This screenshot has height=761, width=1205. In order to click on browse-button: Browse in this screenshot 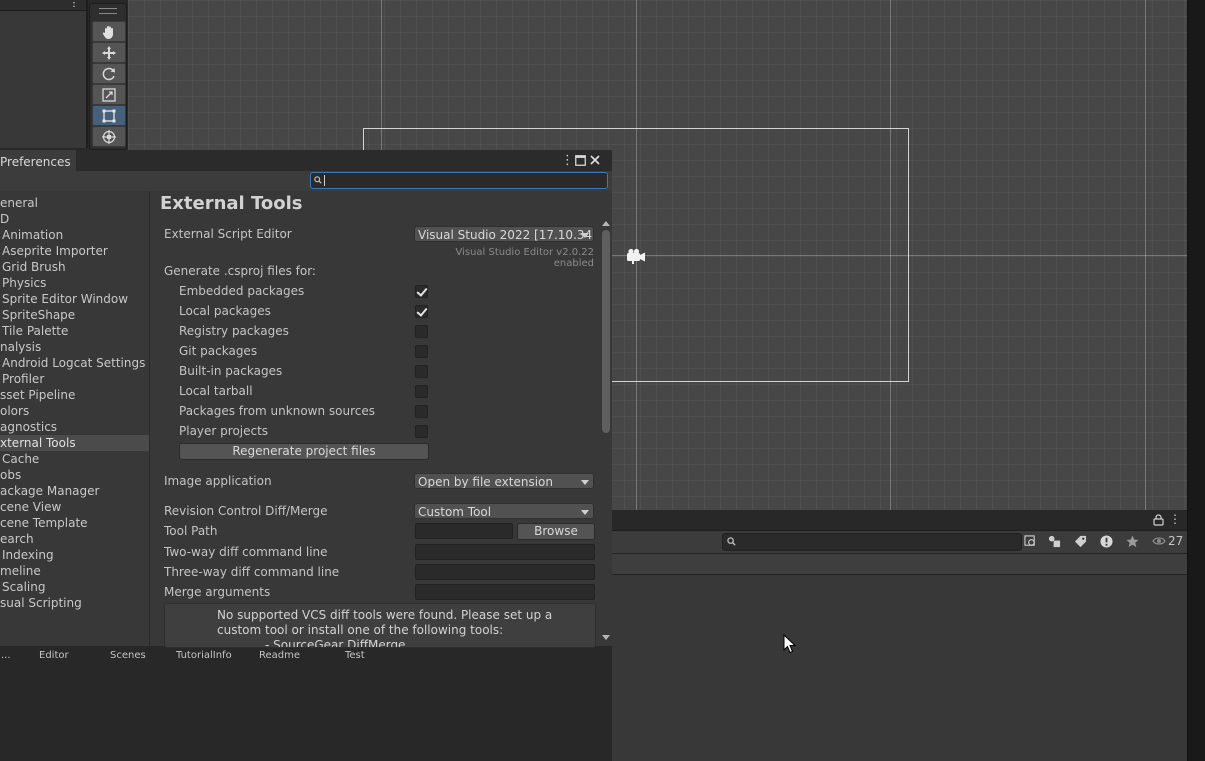, I will do `click(556, 531)`.